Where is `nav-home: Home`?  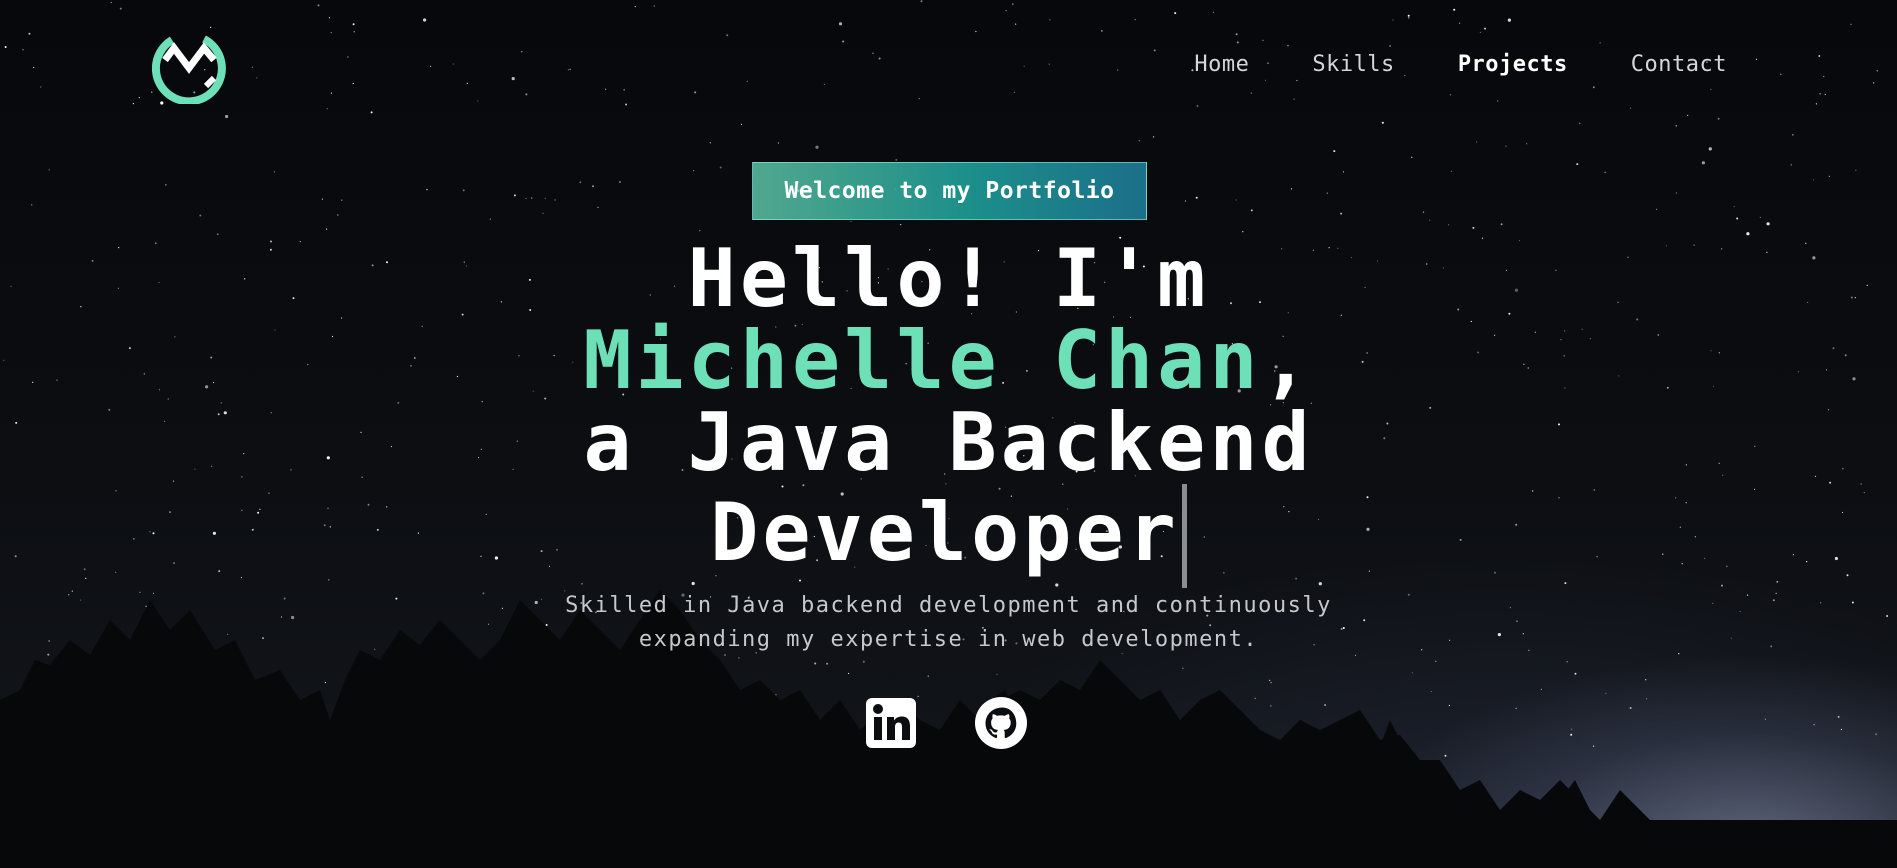 nav-home: Home is located at coordinates (1221, 64).